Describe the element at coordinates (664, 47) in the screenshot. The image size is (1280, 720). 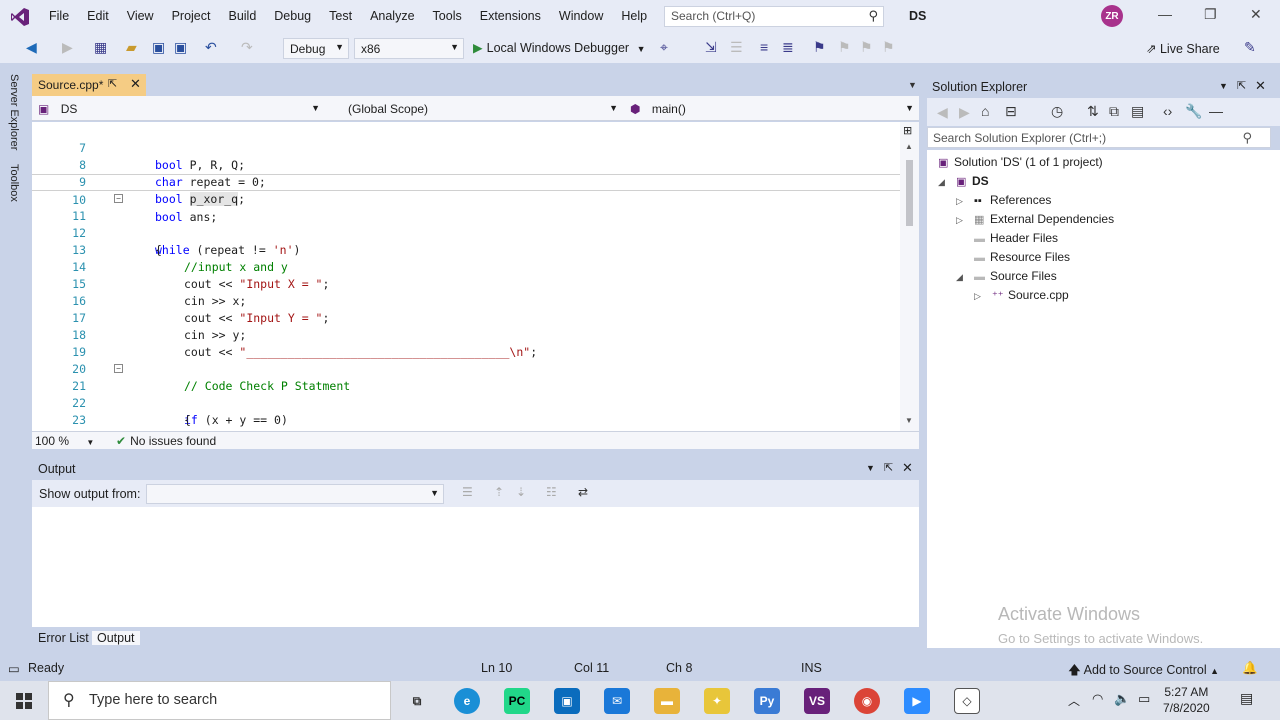
I see `browse-icon: ⌖` at that location.